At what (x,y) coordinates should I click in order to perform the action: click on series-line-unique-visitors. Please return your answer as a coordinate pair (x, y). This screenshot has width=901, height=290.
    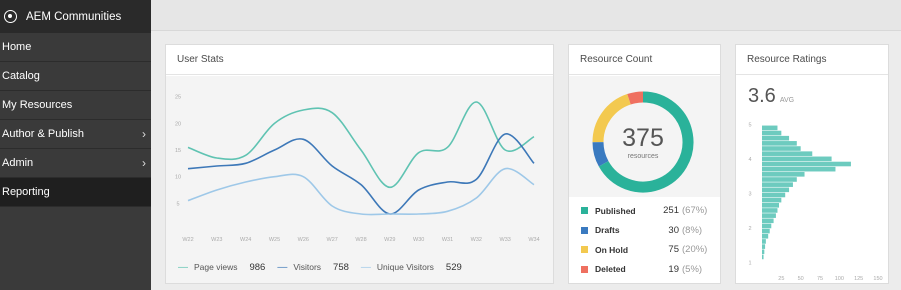
    Looking at the image, I should click on (361, 191).